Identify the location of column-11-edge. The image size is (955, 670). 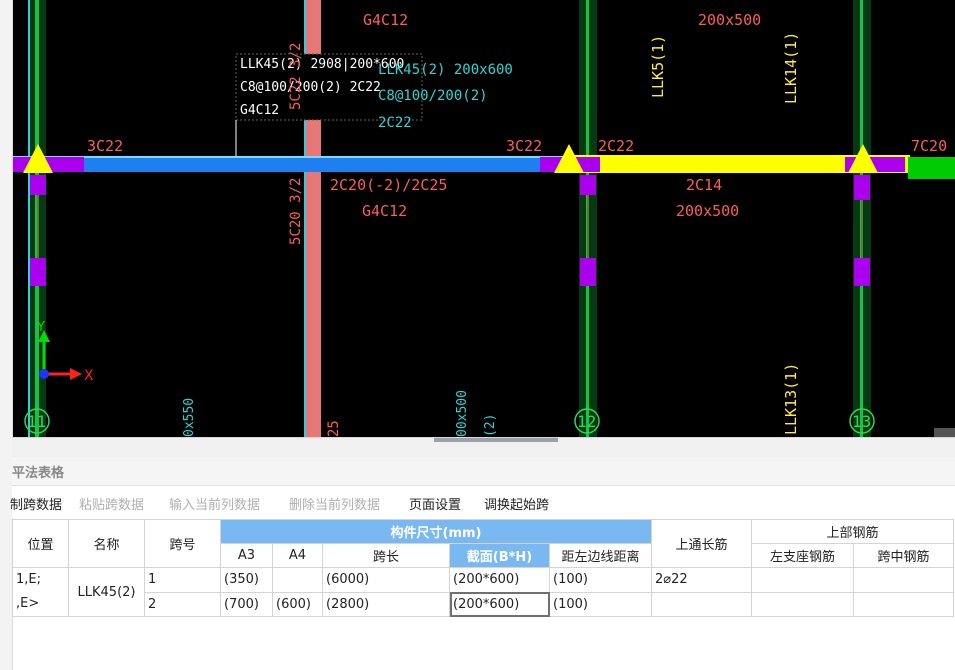
(29, 218).